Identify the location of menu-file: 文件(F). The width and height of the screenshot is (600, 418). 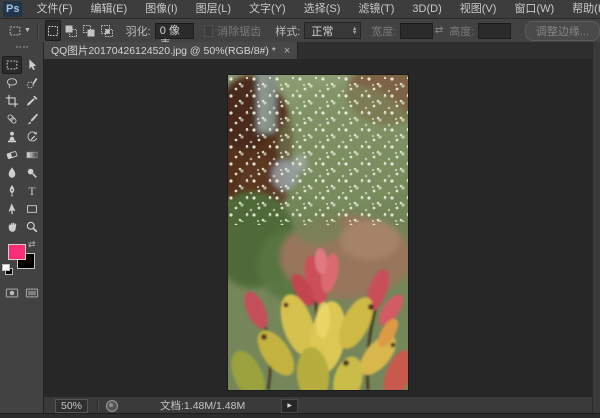
(54, 9).